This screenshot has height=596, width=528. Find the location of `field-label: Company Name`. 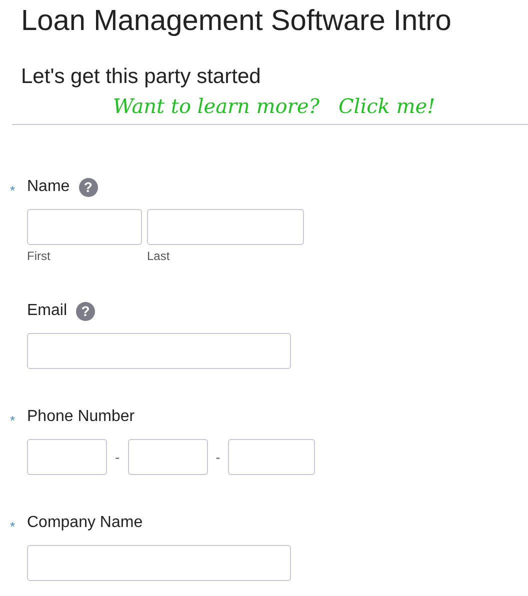

field-label: Company Name is located at coordinates (85, 523).